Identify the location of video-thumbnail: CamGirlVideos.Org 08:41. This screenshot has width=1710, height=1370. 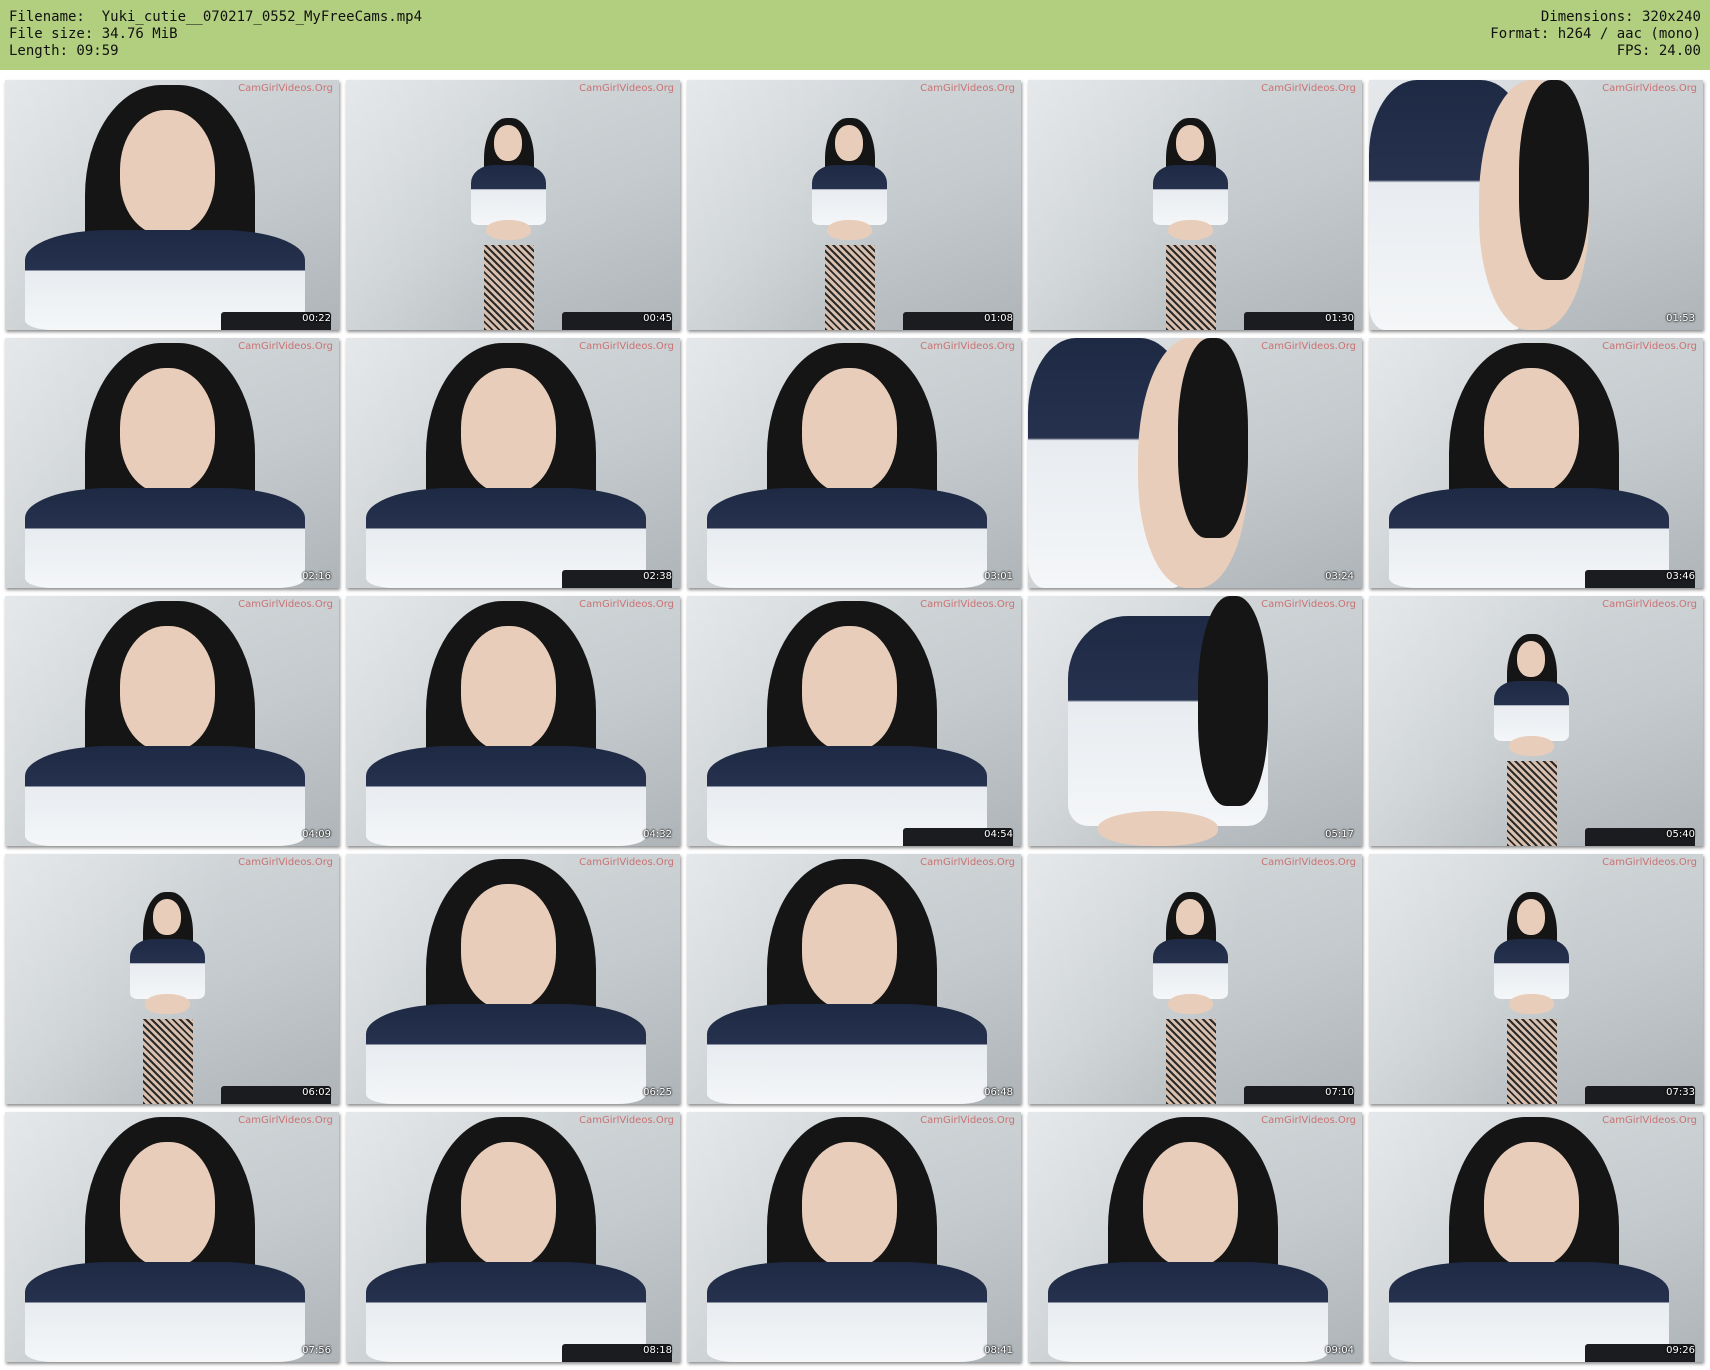
(854, 1237).